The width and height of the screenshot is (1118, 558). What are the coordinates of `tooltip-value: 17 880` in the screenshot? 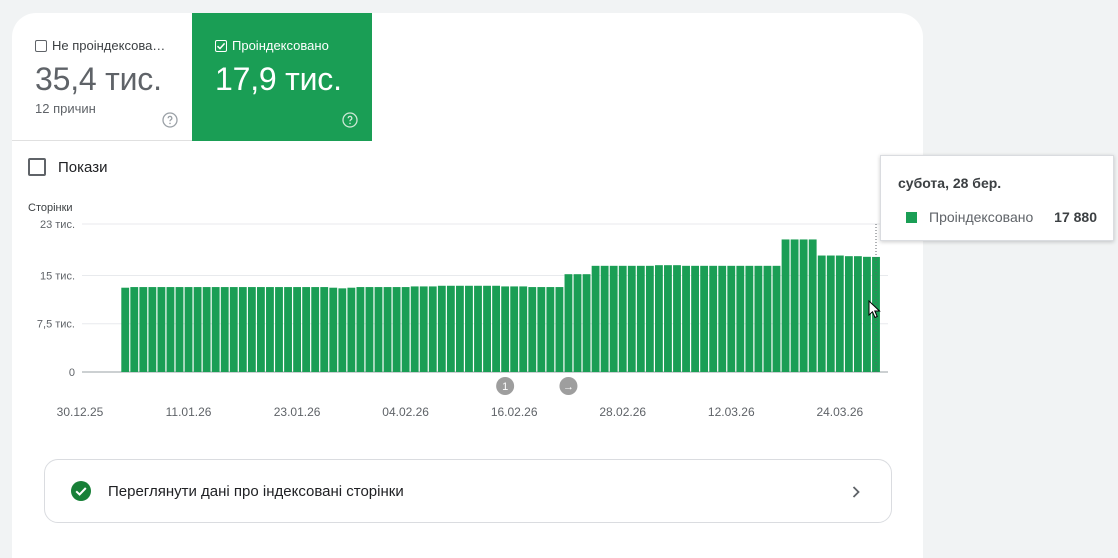 It's located at (1075, 217).